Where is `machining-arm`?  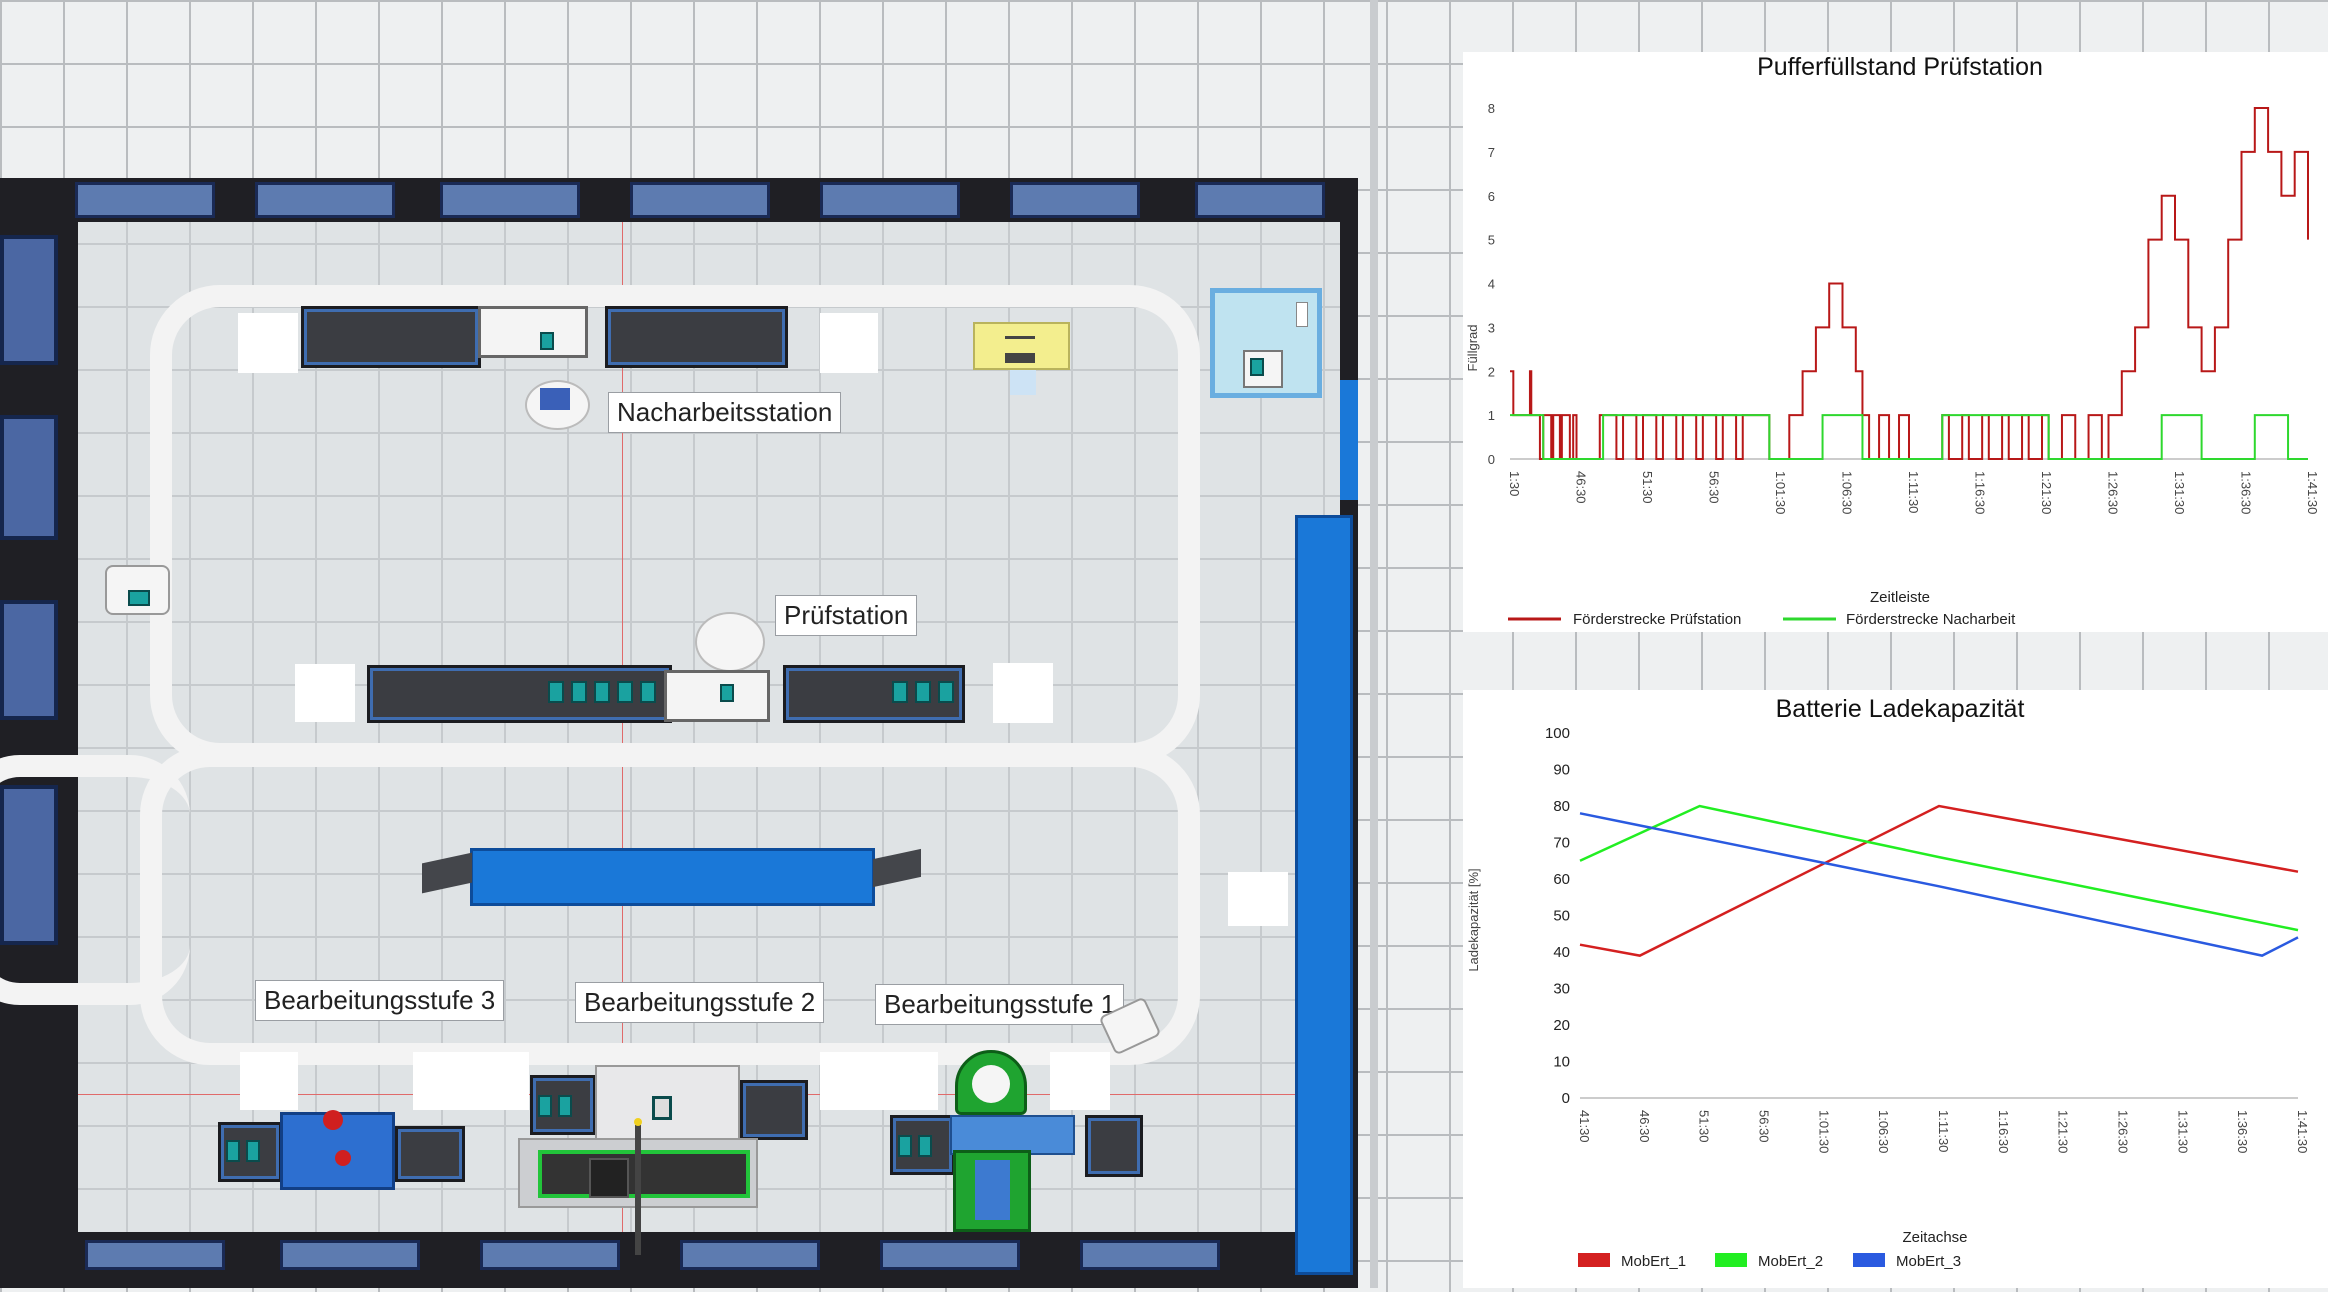 machining-arm is located at coordinates (992, 1190).